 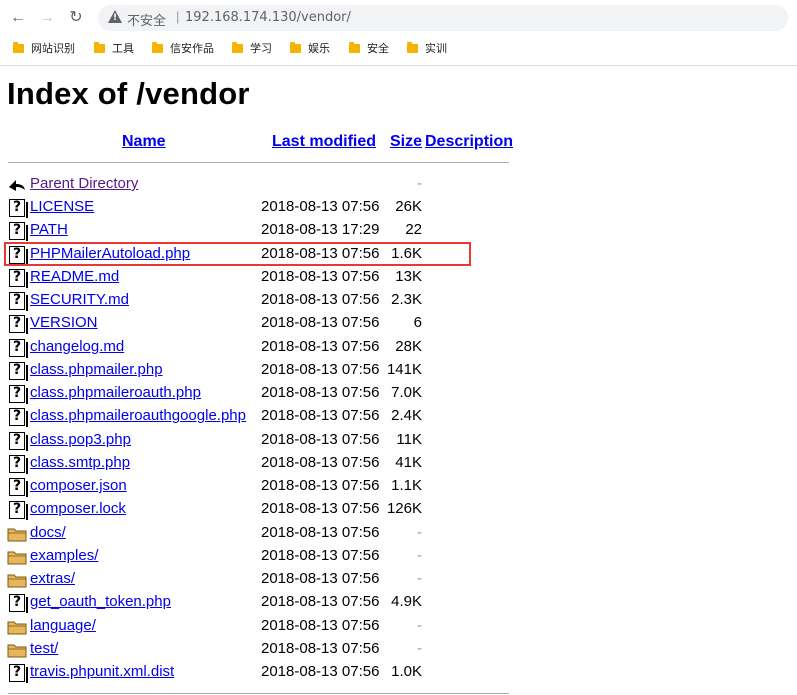 I want to click on file-link: examples/, so click(x=64, y=555).